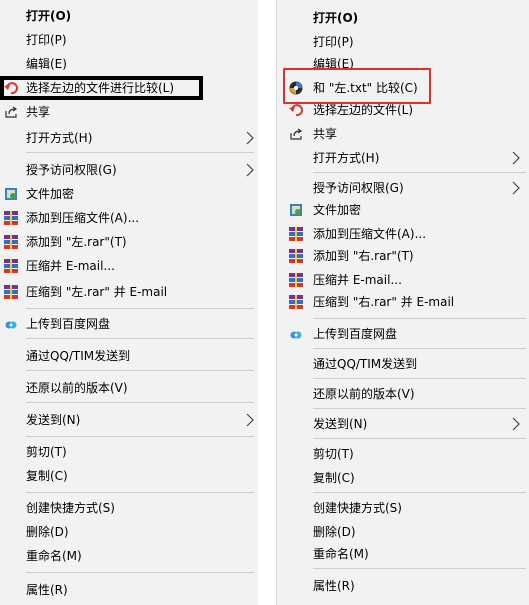 Image resolution: width=529 pixels, height=605 pixels. What do you see at coordinates (101, 88) in the screenshot?
I see `highlight-box-black` at bounding box center [101, 88].